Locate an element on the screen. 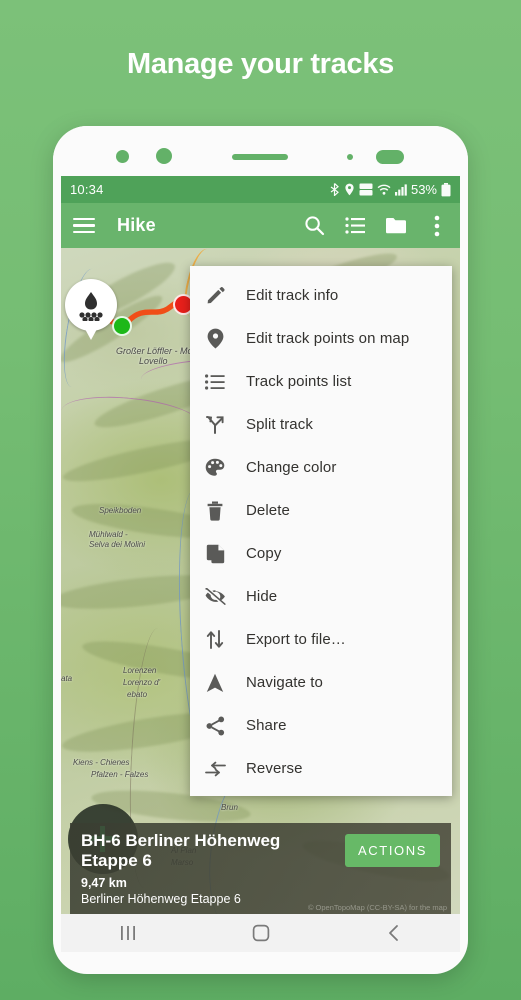 This screenshot has height=1000, width=521. recents-icon is located at coordinates (128, 933).